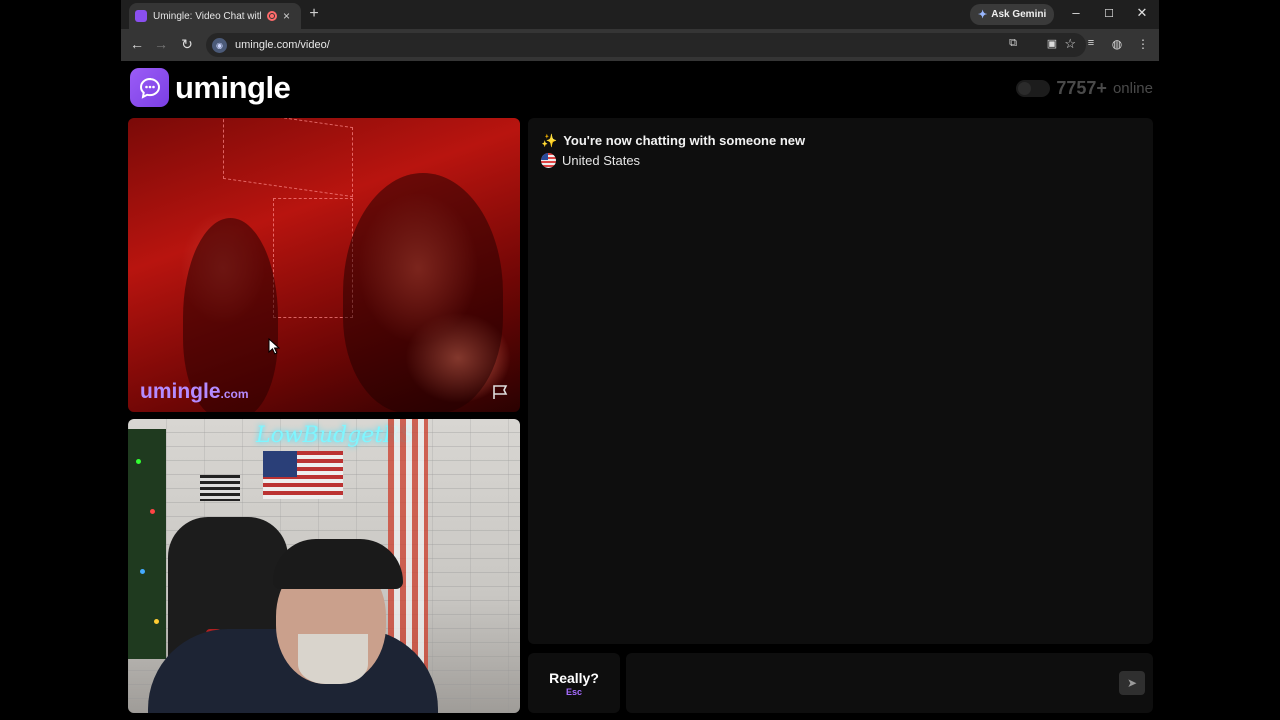  Describe the element at coordinates (574, 677) in the screenshot. I see `skip-button-label: Really?` at that location.